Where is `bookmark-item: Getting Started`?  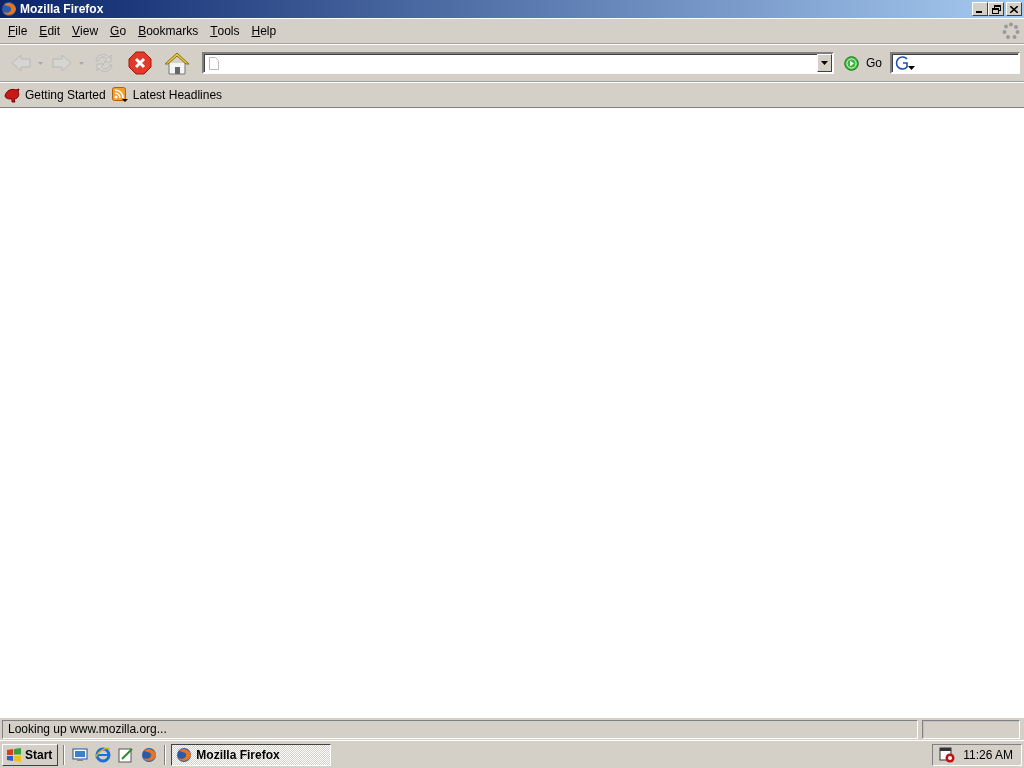
bookmark-item: Getting Started is located at coordinates (55, 95).